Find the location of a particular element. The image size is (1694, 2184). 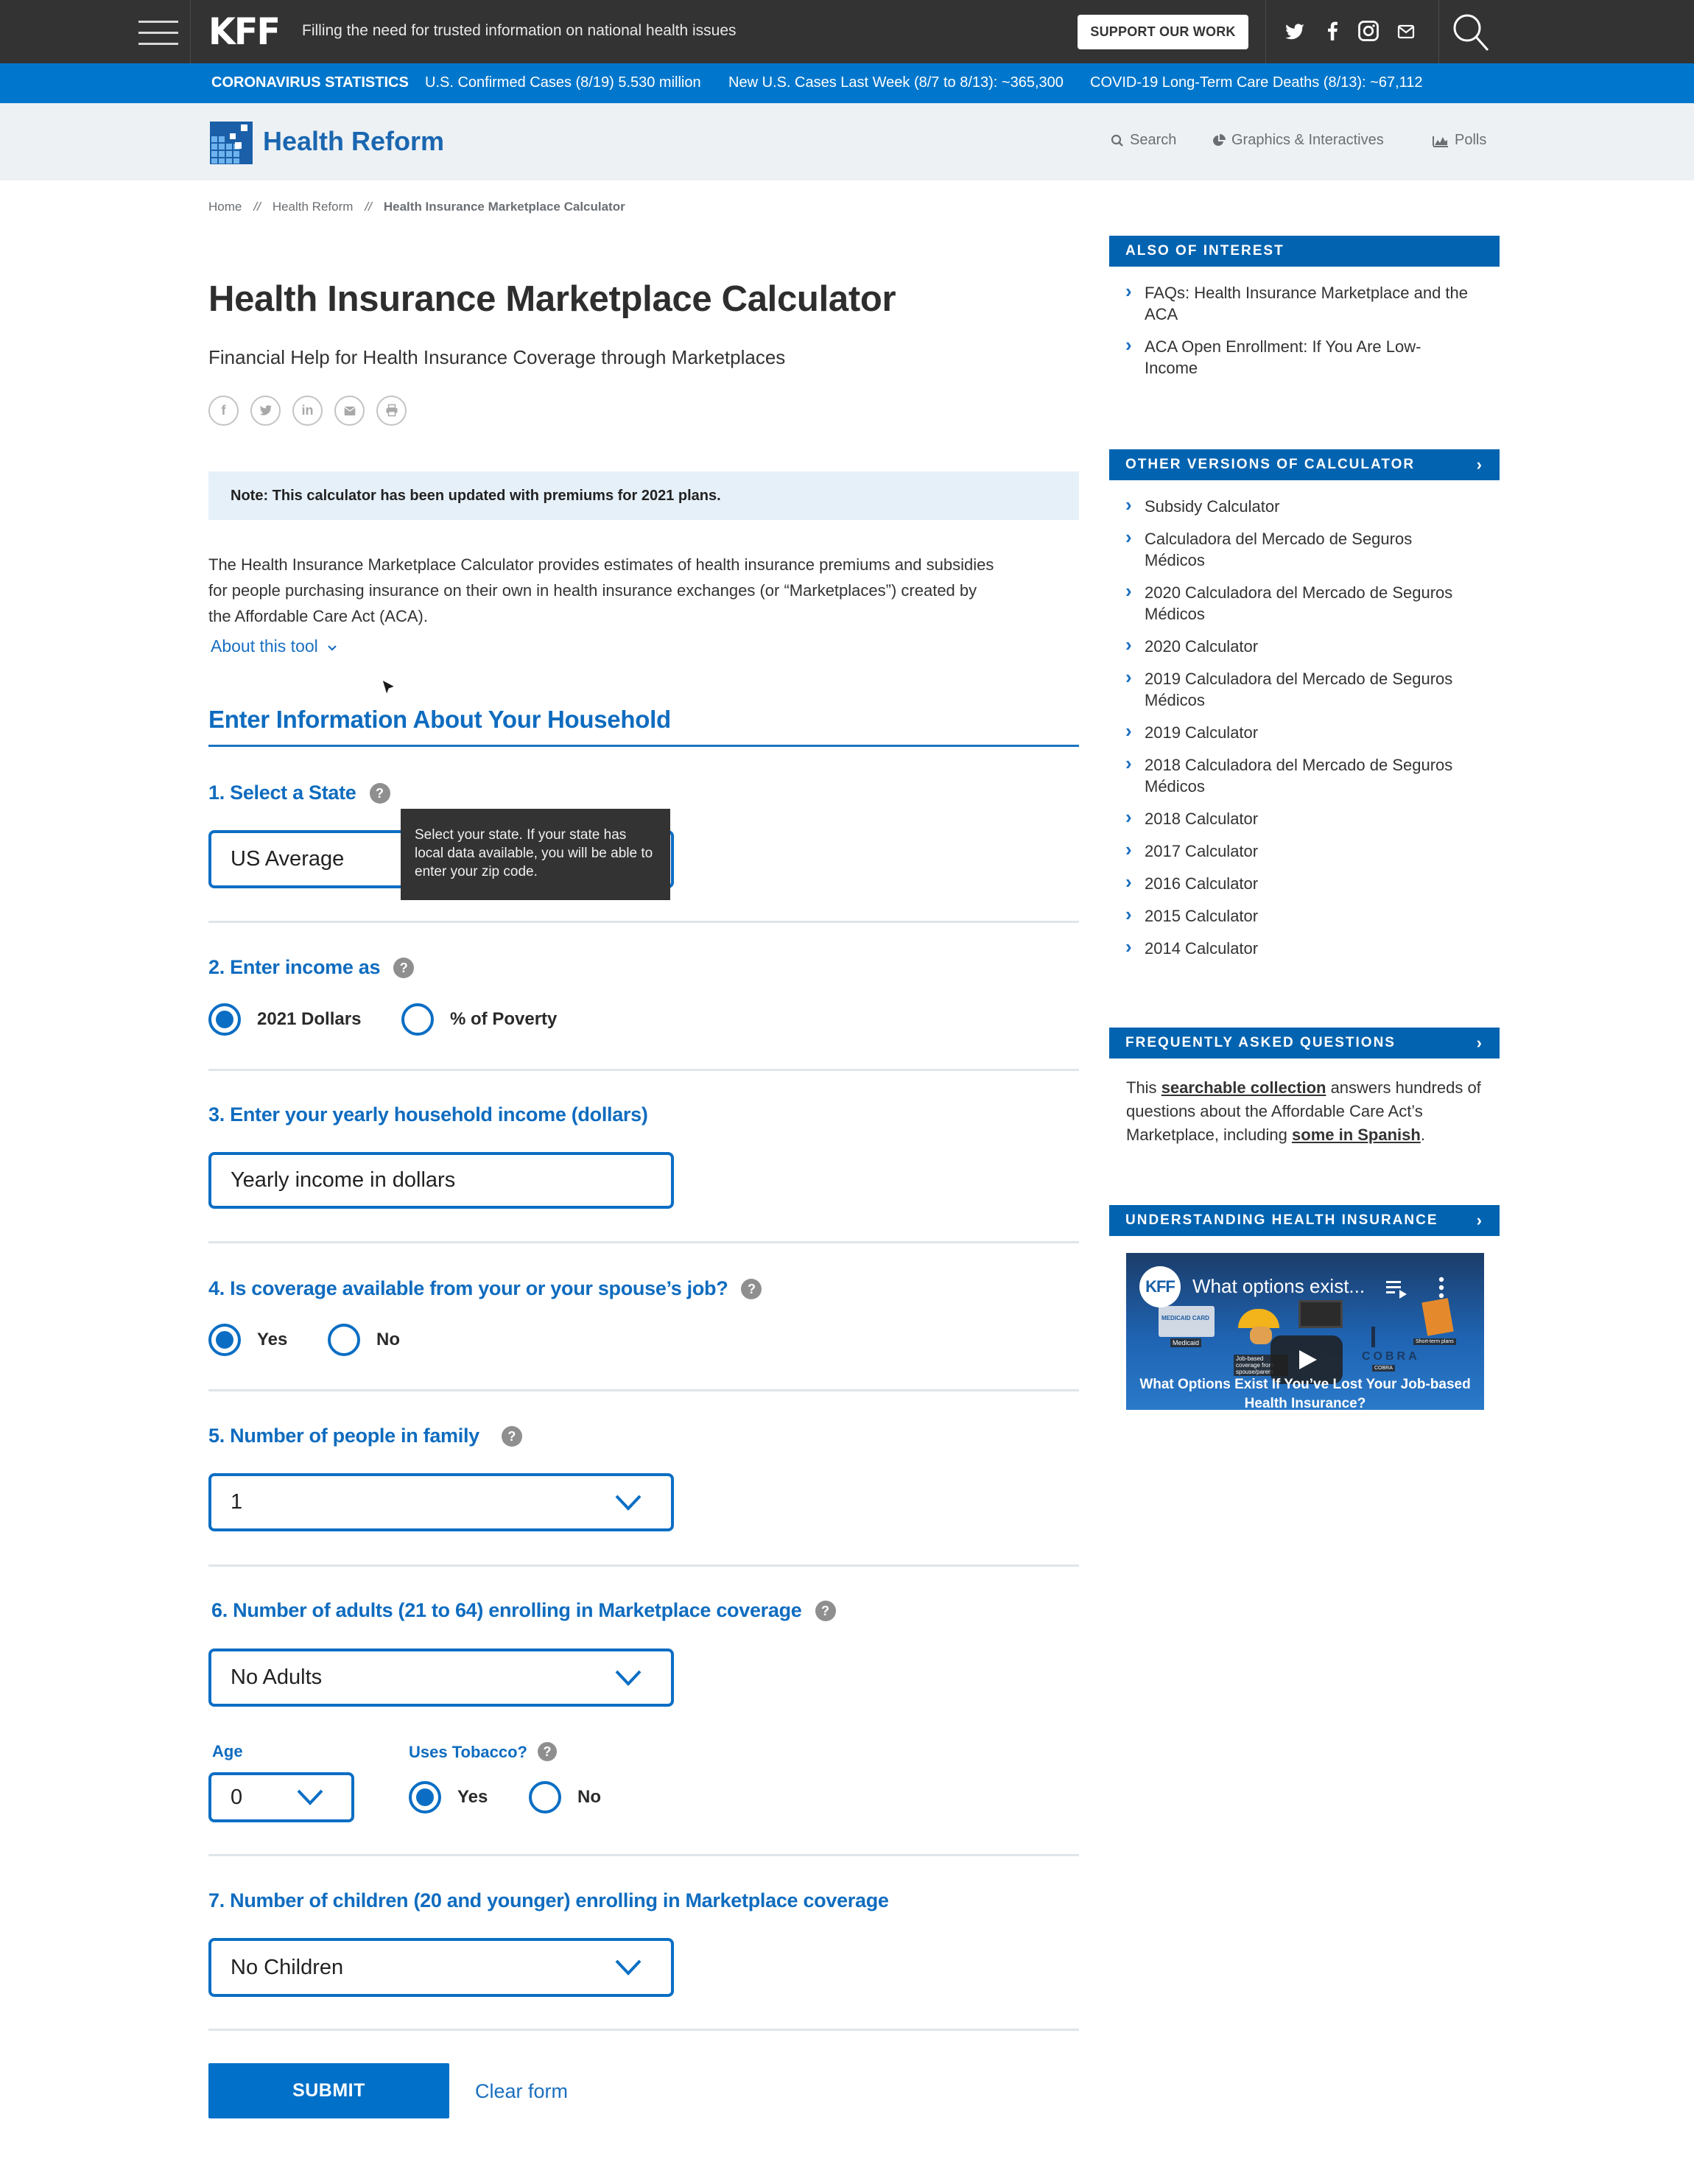

search-icon is located at coordinates (1471, 32).